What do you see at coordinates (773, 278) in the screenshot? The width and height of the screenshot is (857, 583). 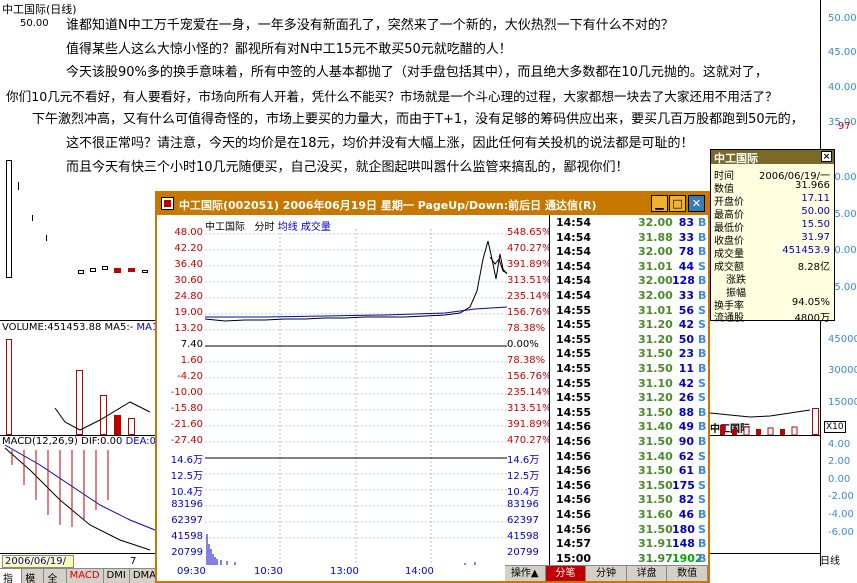 I see `info-row: 涨跌` at bounding box center [773, 278].